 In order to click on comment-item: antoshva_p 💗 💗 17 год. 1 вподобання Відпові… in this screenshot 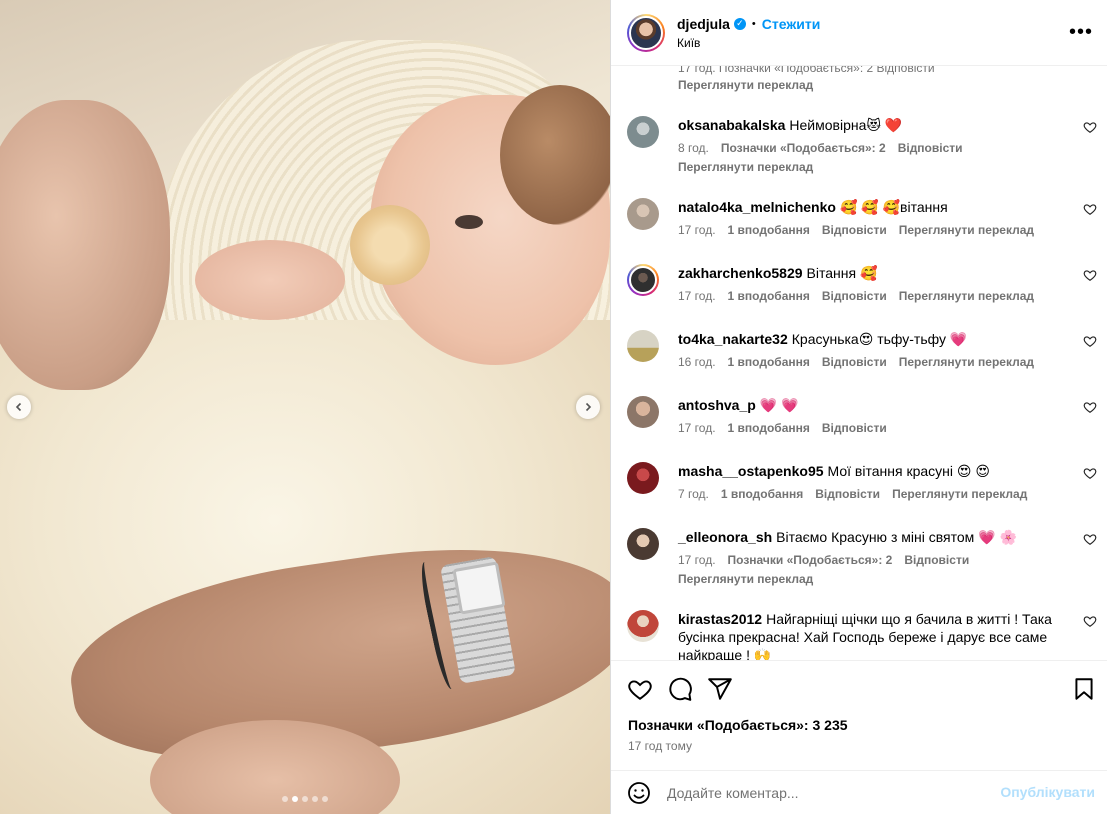, I will do `click(862, 415)`.